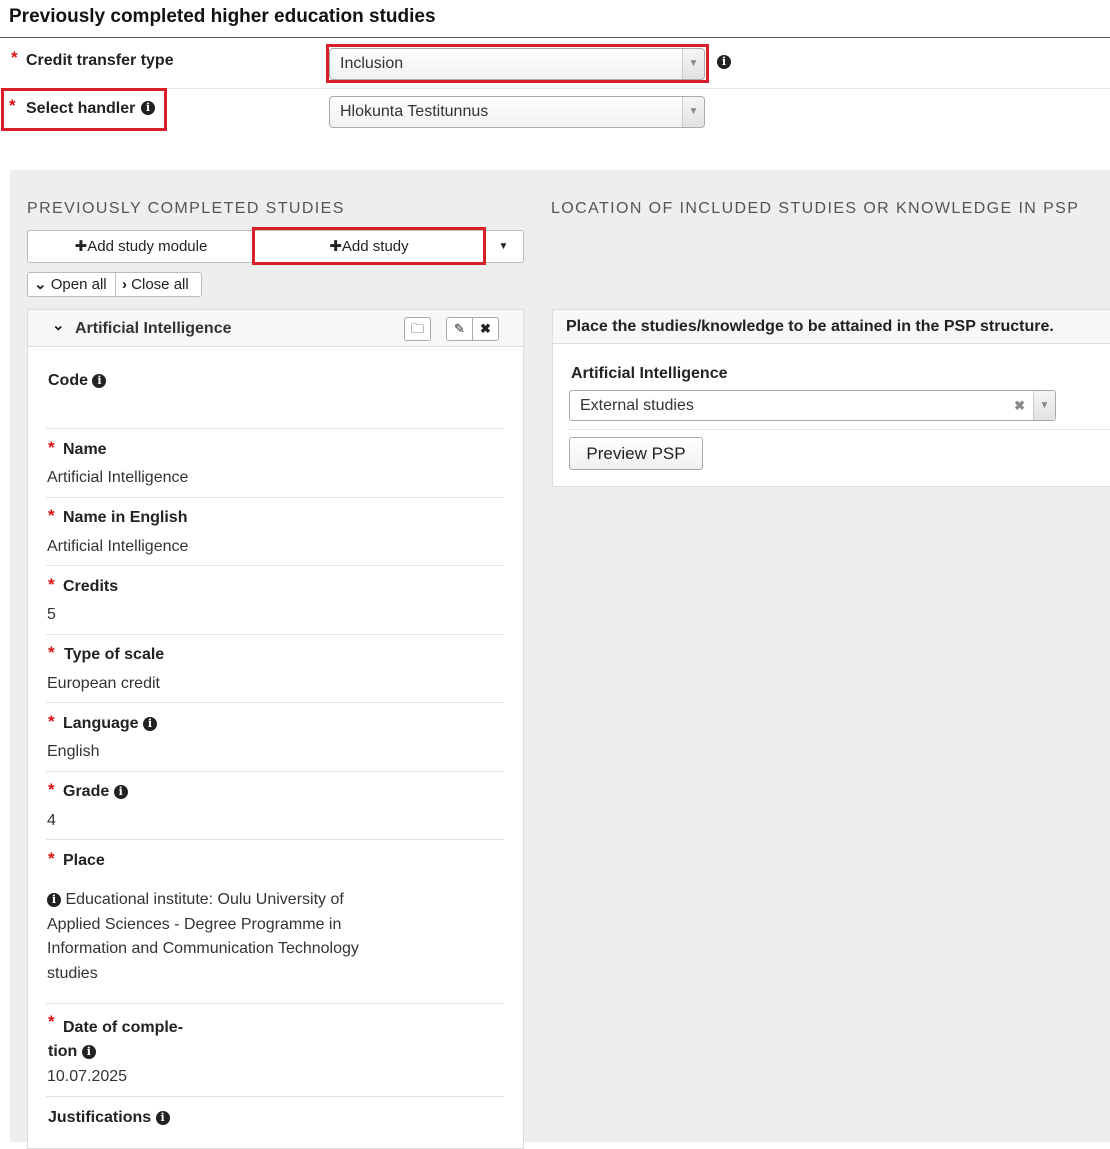 The image size is (1110, 1149). I want to click on field-label-credits: Credits, so click(91, 586).